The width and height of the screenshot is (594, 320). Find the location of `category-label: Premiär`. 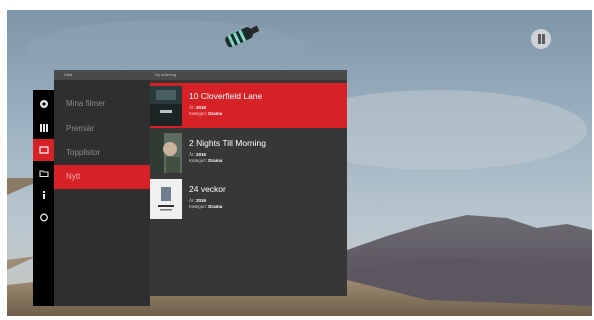

category-label: Premiär is located at coordinates (80, 128).